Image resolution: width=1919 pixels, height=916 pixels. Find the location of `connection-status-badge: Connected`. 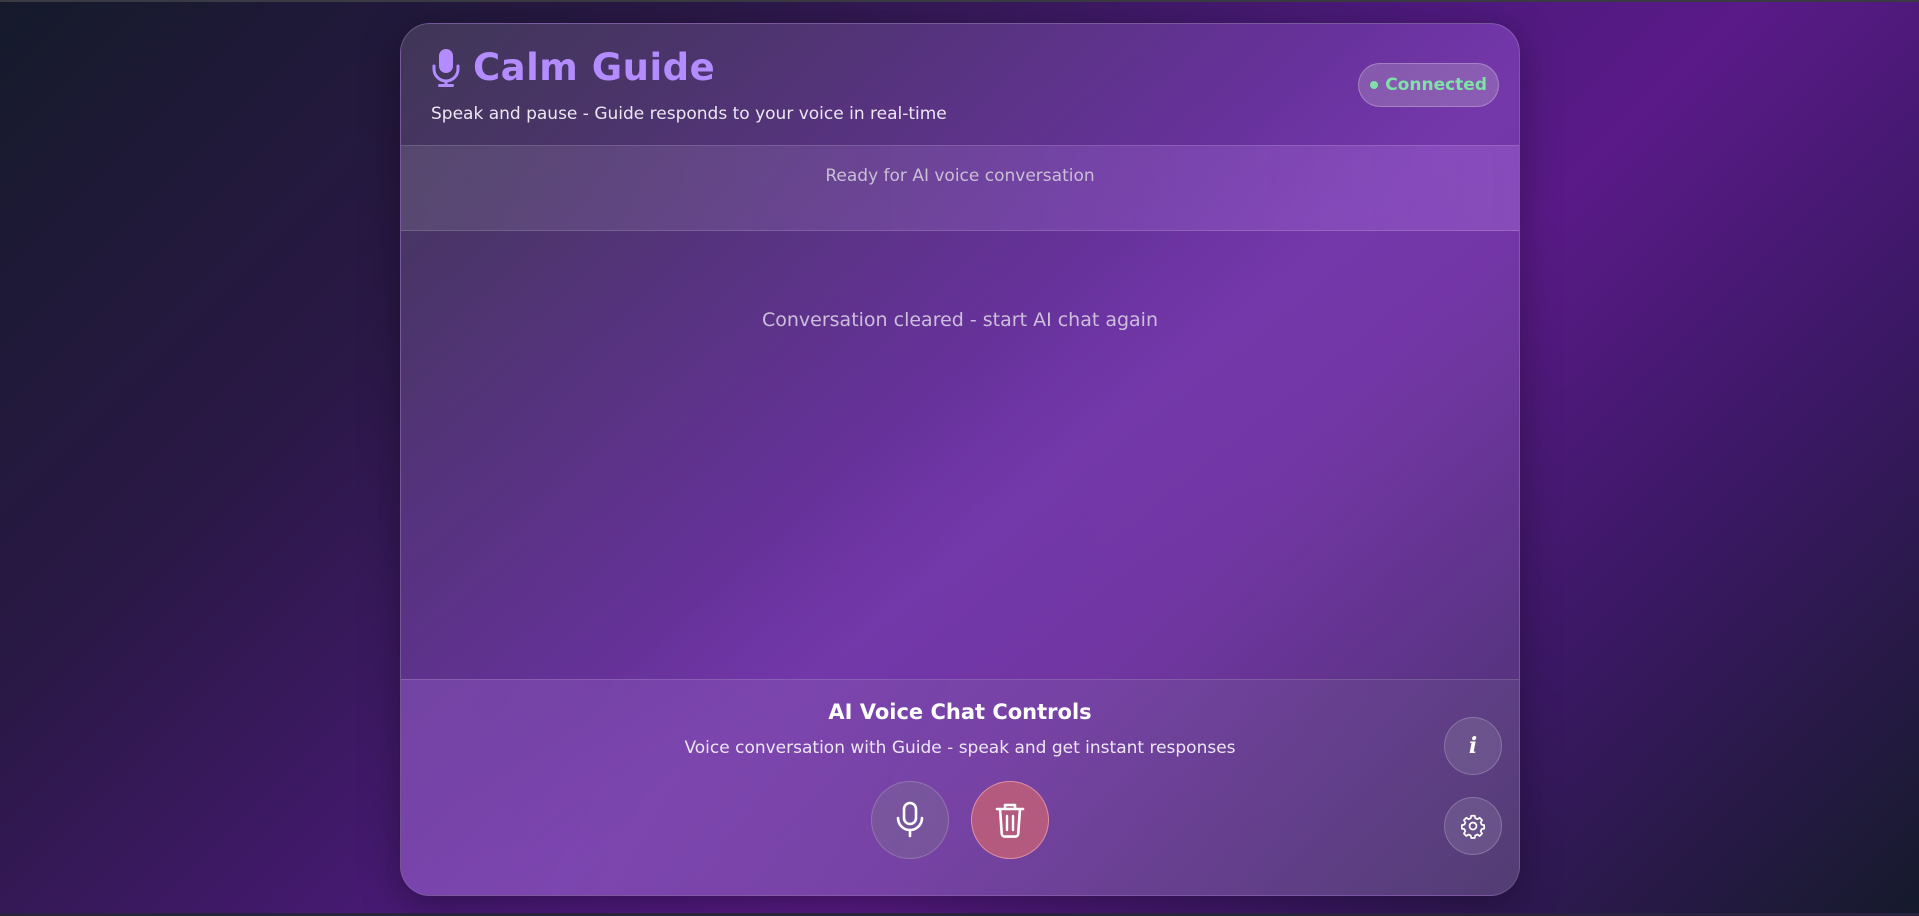

connection-status-badge: Connected is located at coordinates (1428, 85).